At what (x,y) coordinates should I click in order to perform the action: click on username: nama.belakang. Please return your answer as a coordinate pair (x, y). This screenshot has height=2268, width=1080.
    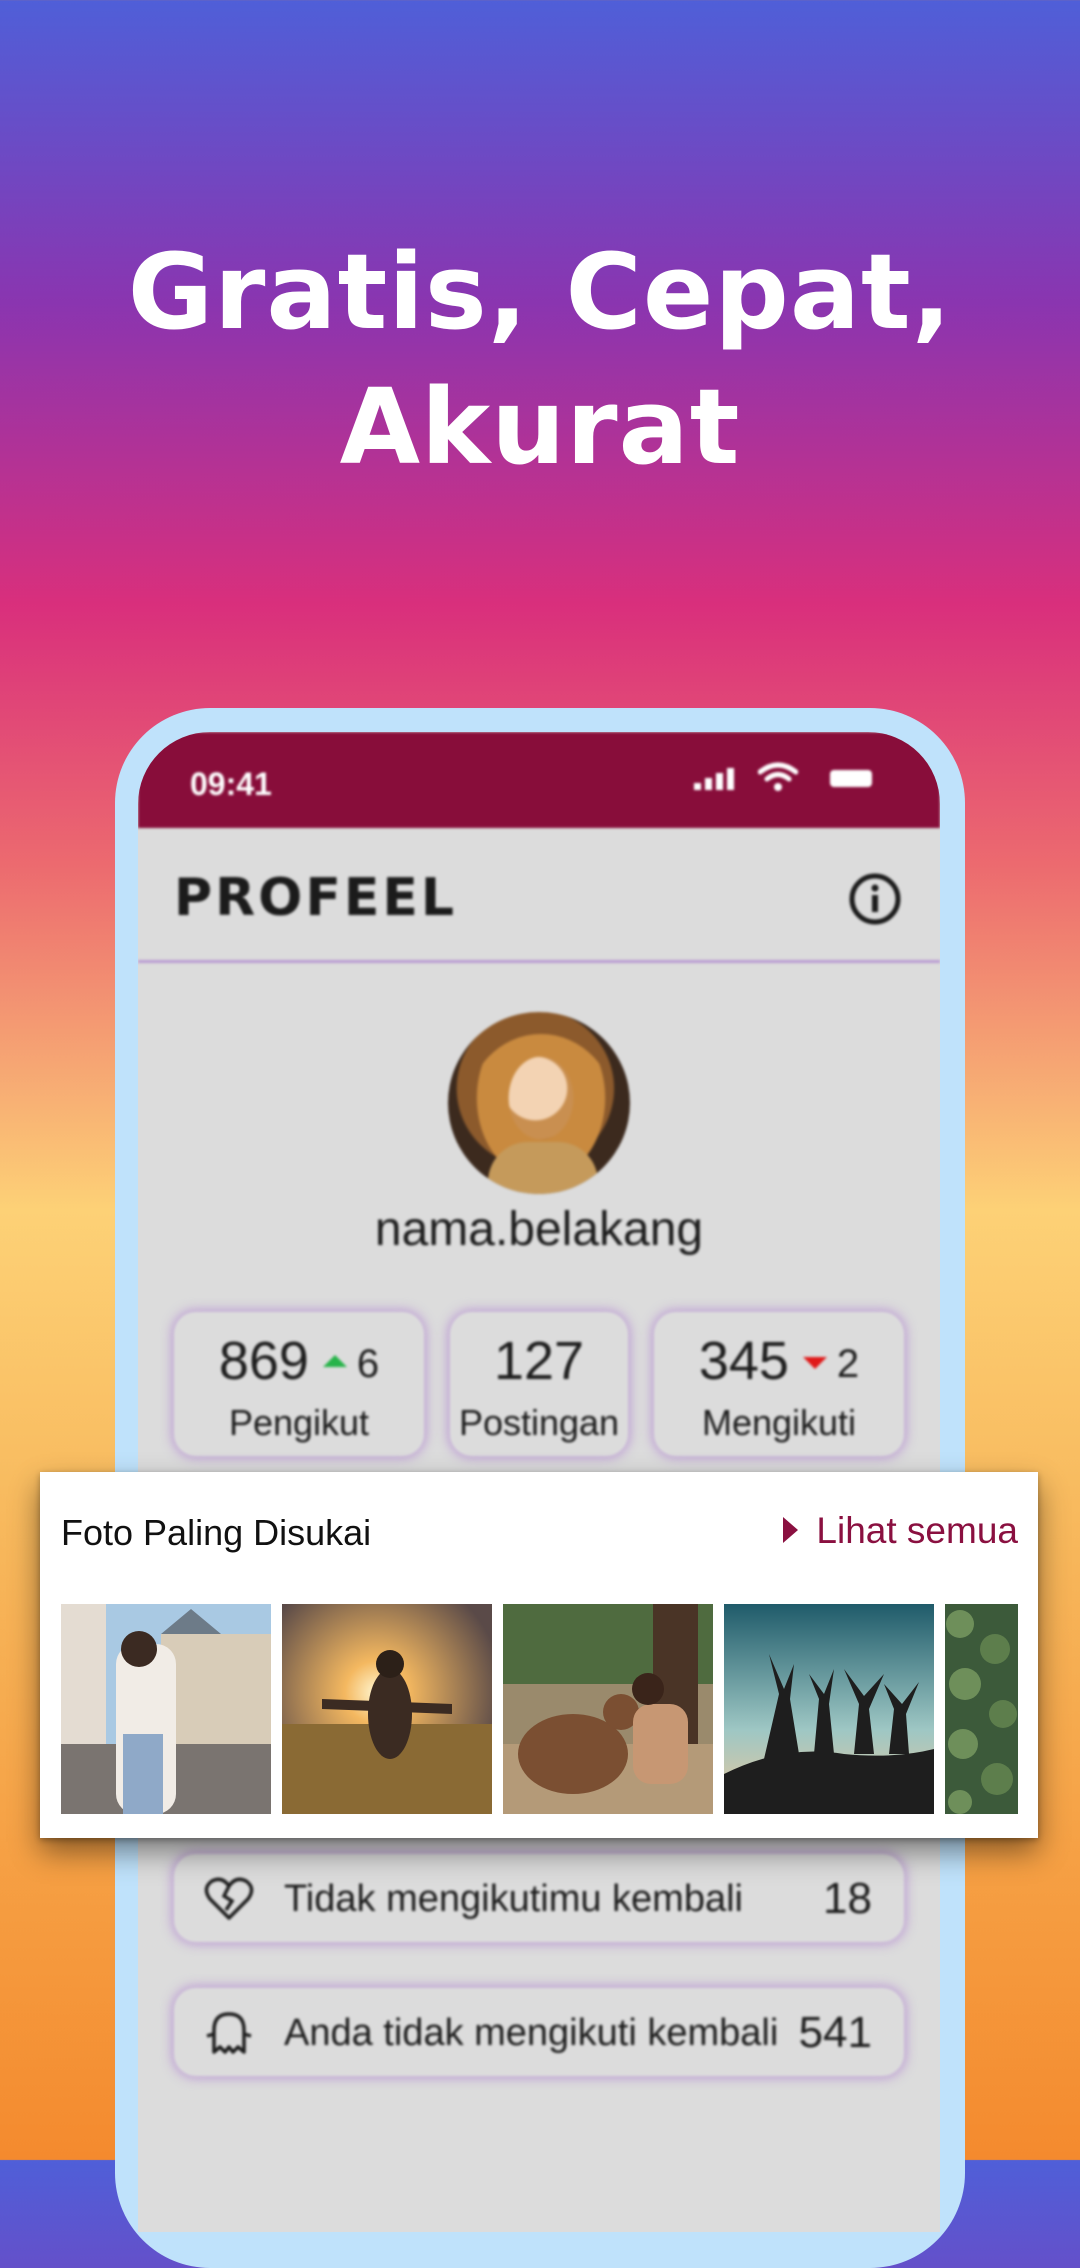
    Looking at the image, I should click on (539, 1229).